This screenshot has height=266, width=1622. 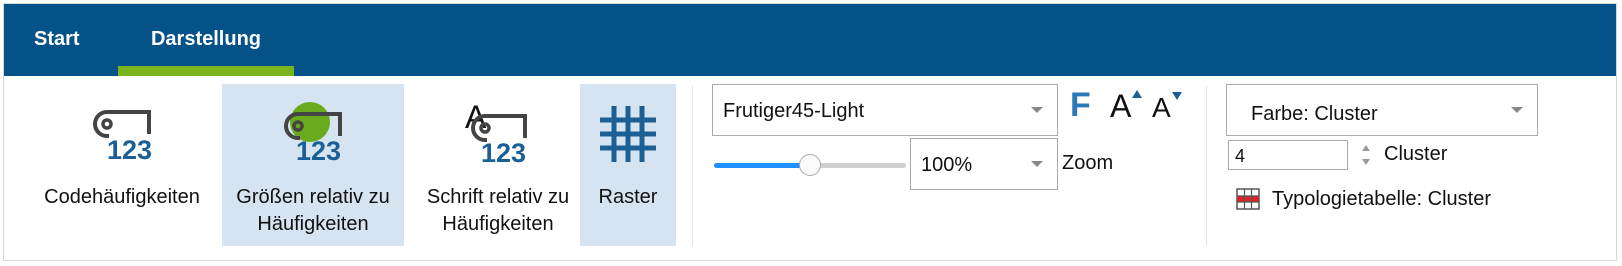 What do you see at coordinates (498, 211) in the screenshot?
I see `font-relative-label: Schrift relativ zu Häufigkeiten` at bounding box center [498, 211].